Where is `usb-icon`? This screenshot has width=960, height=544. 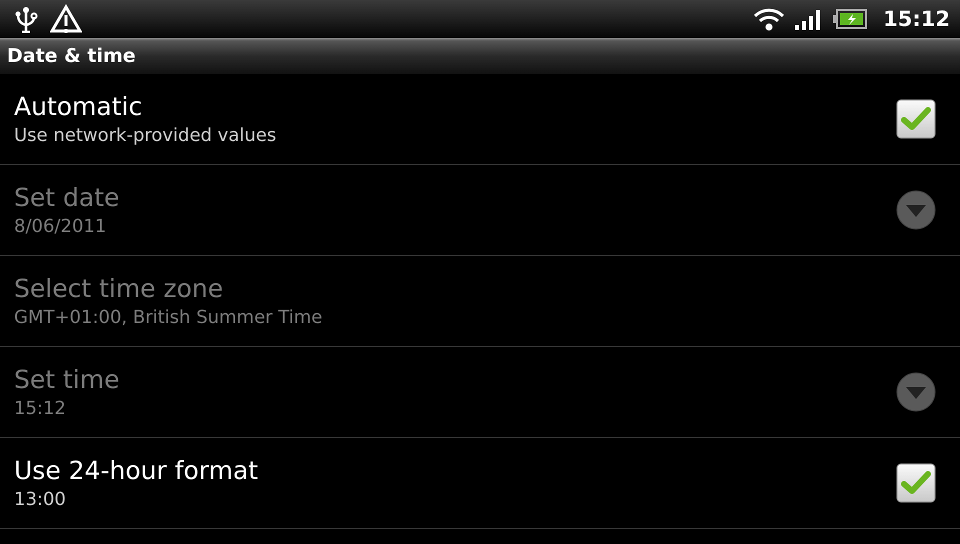 usb-icon is located at coordinates (27, 19).